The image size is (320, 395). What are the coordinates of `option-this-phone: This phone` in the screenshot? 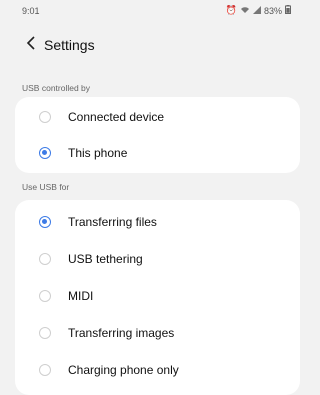 It's located at (157, 153).